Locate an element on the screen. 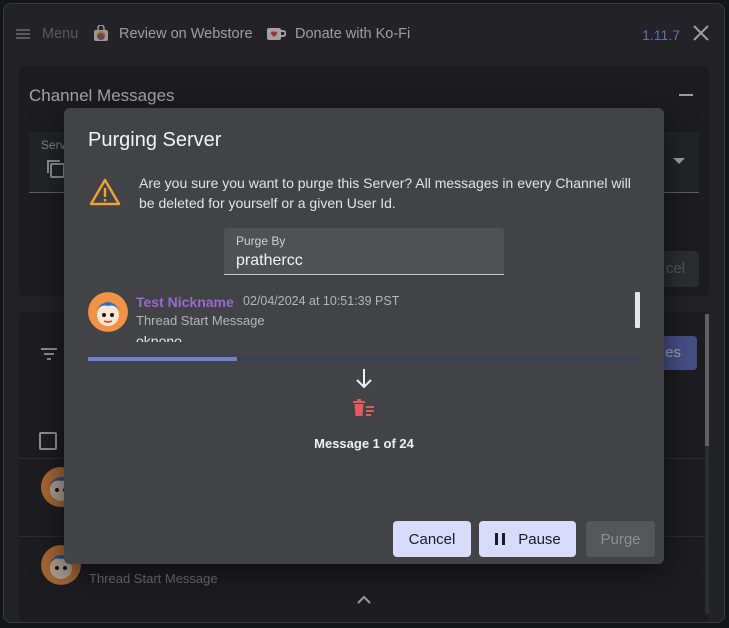 Image resolution: width=729 pixels, height=628 pixels. purge-counter: Message 1 of 24 is located at coordinates (364, 443).